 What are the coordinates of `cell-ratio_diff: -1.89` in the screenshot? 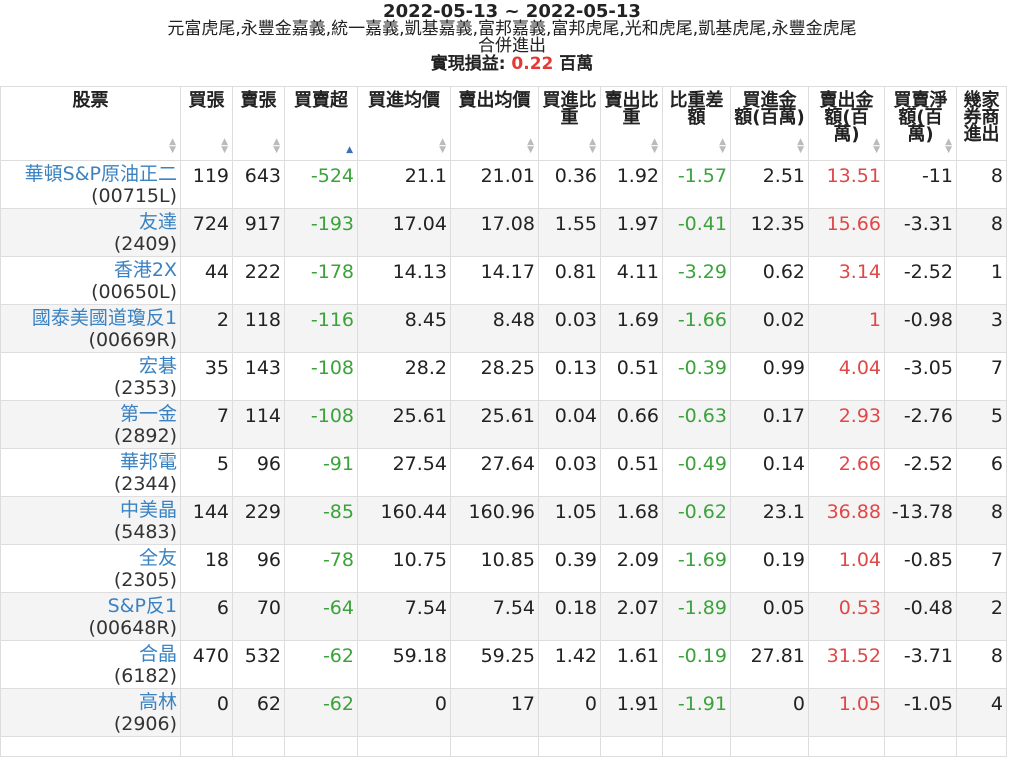 It's located at (696, 616).